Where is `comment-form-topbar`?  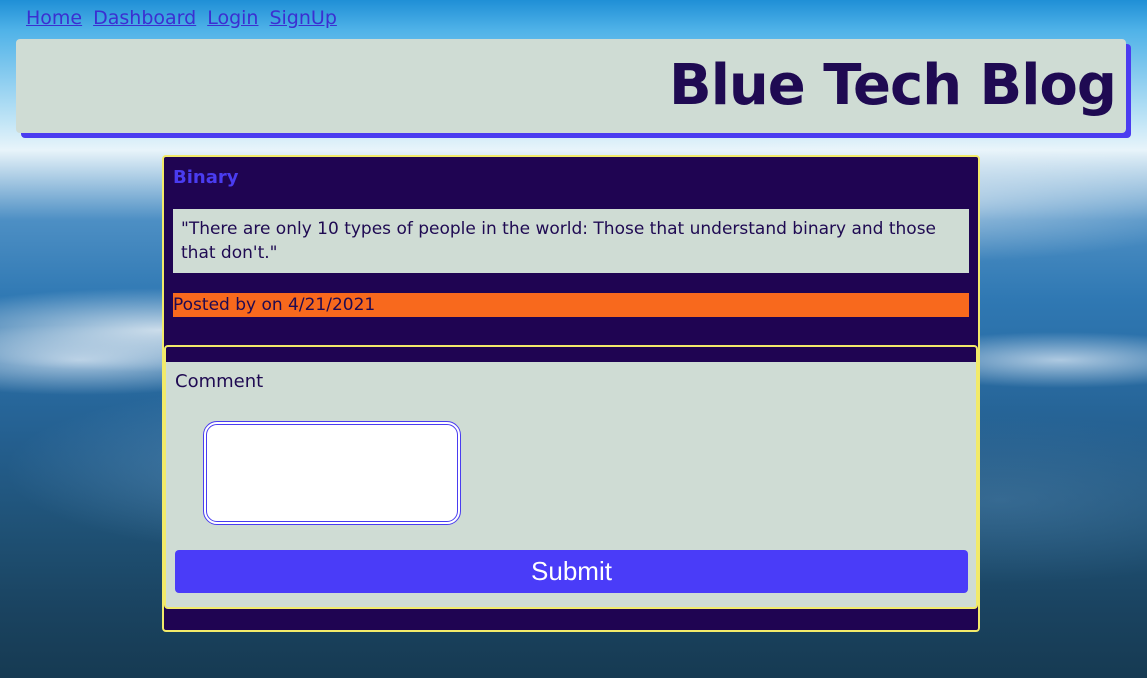
comment-form-topbar is located at coordinates (571, 354).